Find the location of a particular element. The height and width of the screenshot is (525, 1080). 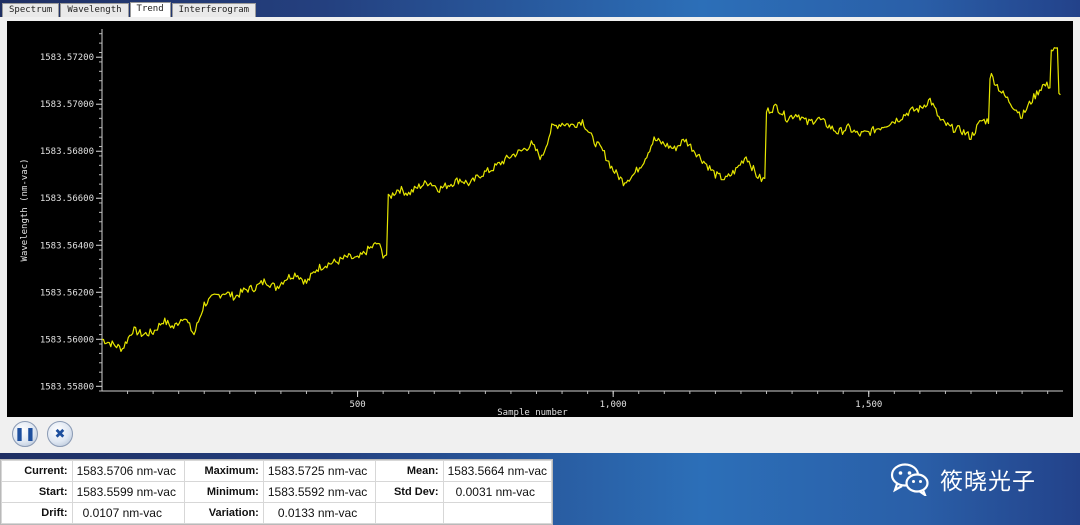

y-axis-label: Wavelength (nm-vac) is located at coordinates (25, 210).